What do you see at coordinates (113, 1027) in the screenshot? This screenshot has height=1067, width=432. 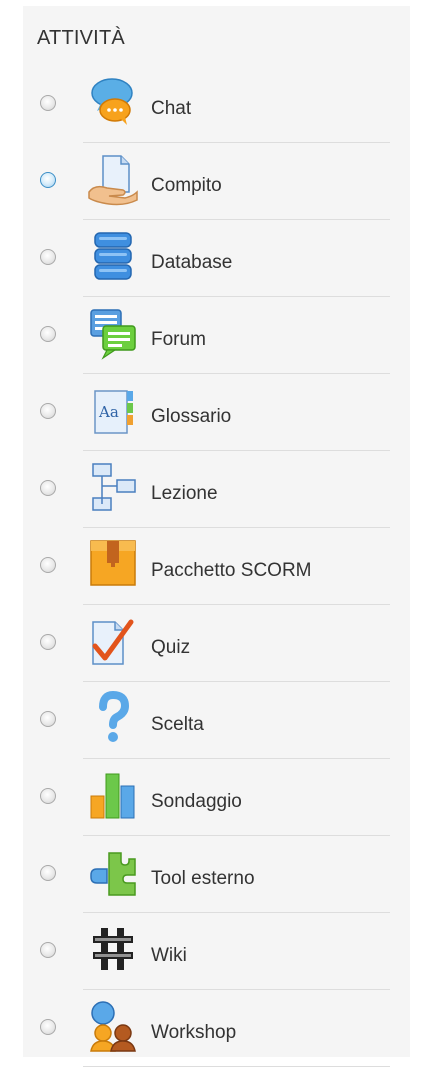 I see `workshop-icon` at bounding box center [113, 1027].